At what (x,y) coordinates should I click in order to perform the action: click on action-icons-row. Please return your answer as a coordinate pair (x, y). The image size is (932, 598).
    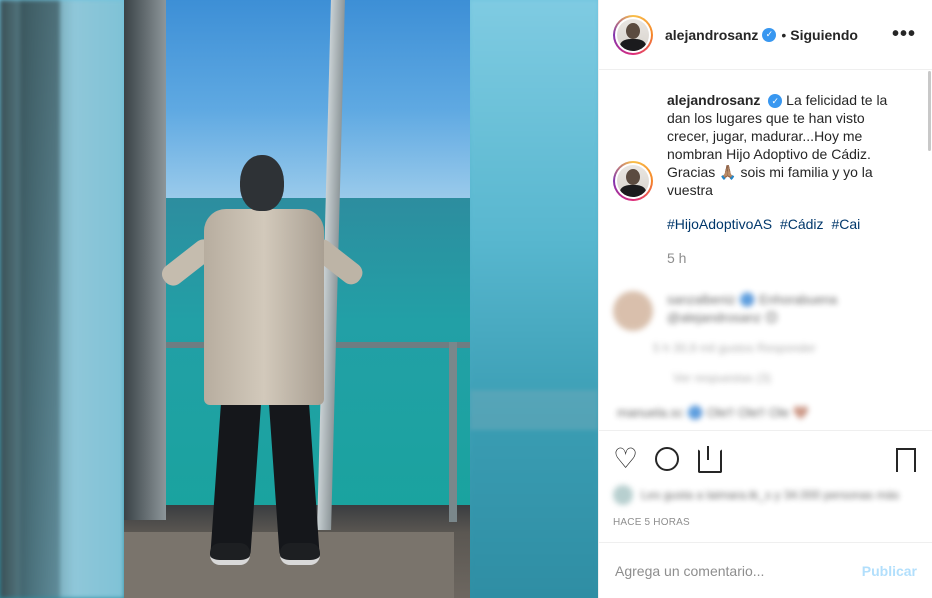
    Looking at the image, I should click on (765, 459).